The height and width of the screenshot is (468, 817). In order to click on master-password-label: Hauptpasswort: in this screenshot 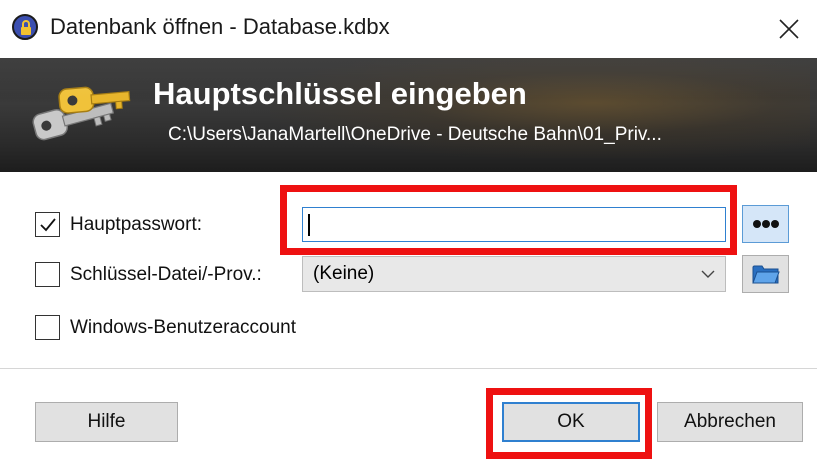, I will do `click(136, 224)`.